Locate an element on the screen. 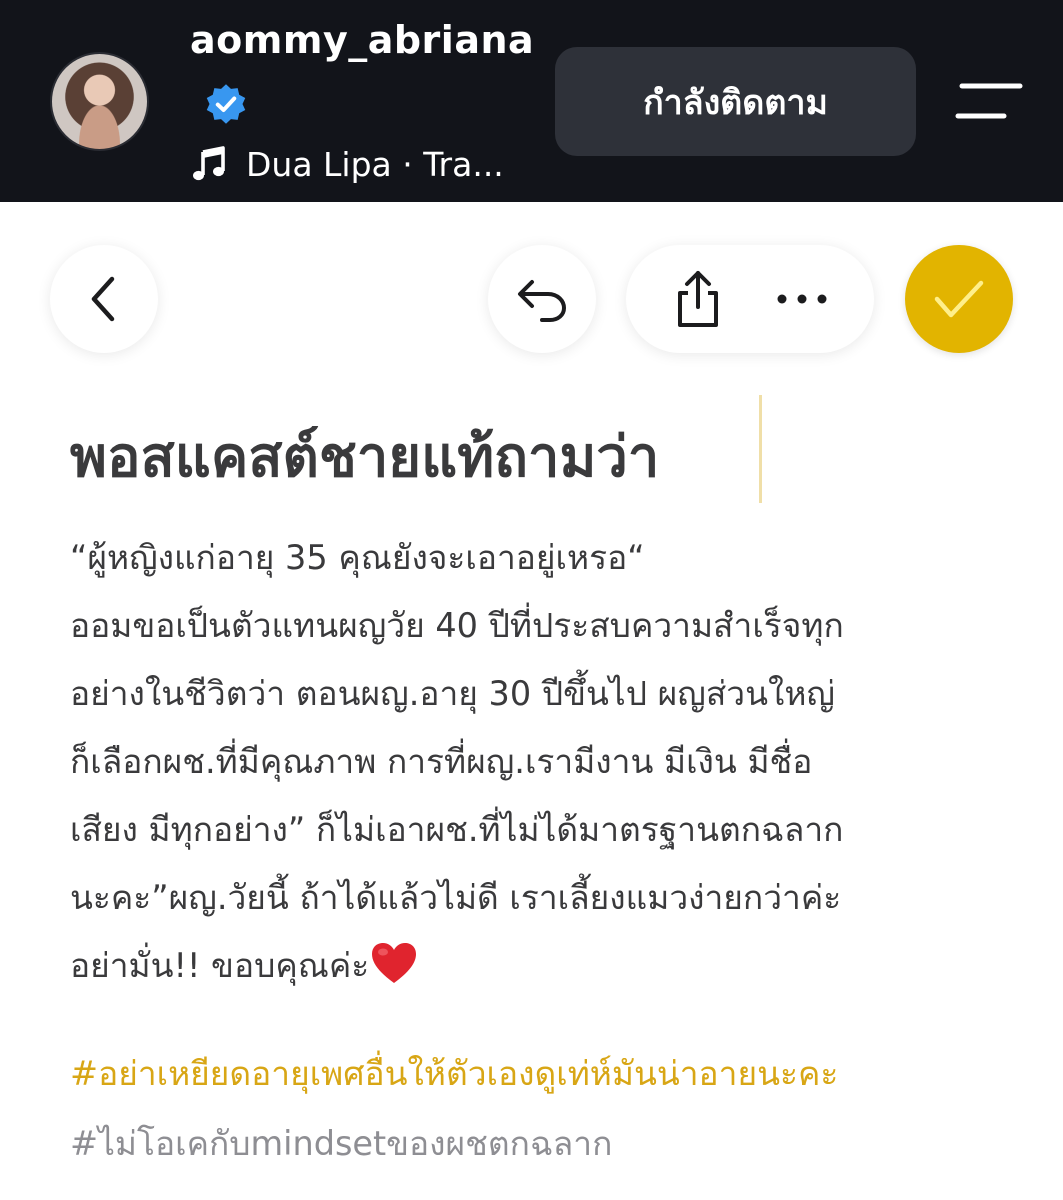  avatar is located at coordinates (99, 101).